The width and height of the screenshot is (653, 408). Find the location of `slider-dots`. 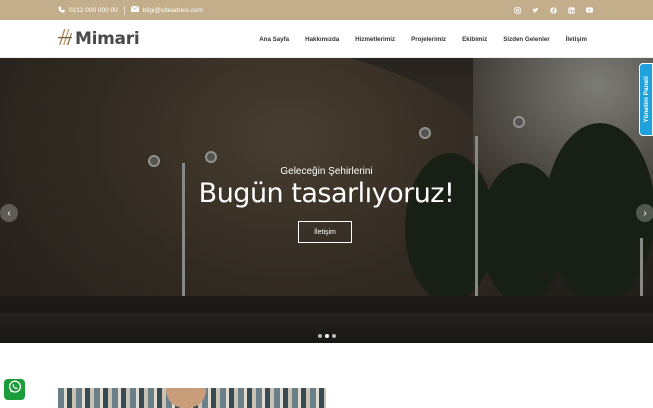

slider-dots is located at coordinates (327, 336).